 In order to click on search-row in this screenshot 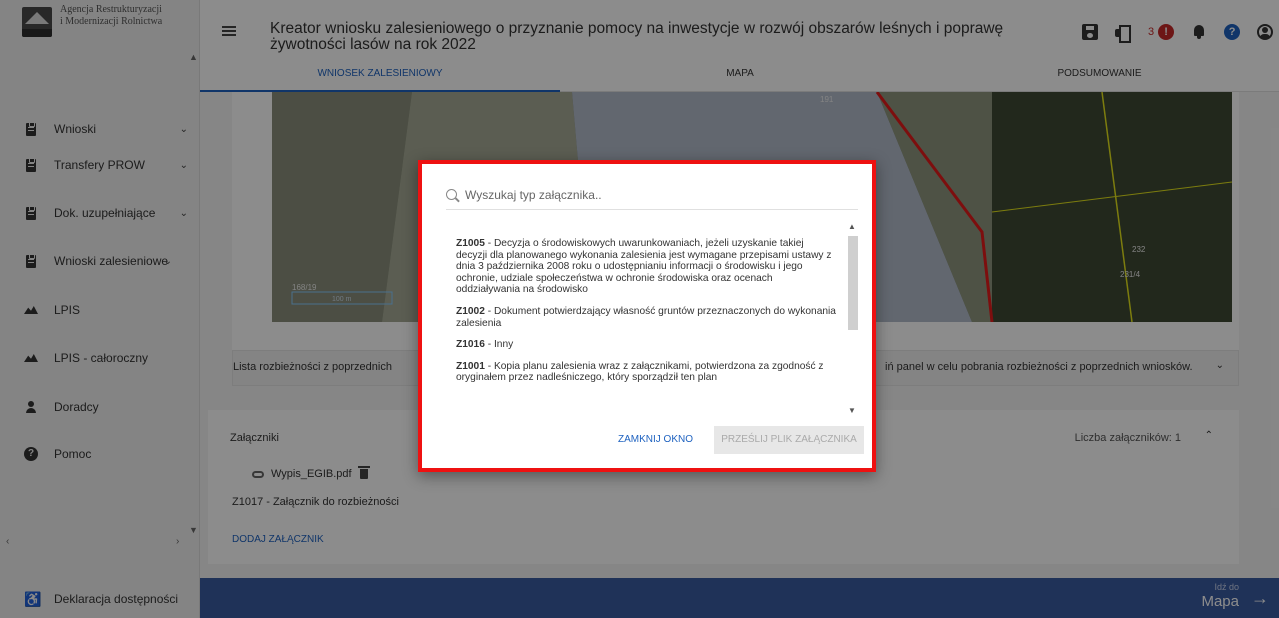, I will do `click(652, 197)`.